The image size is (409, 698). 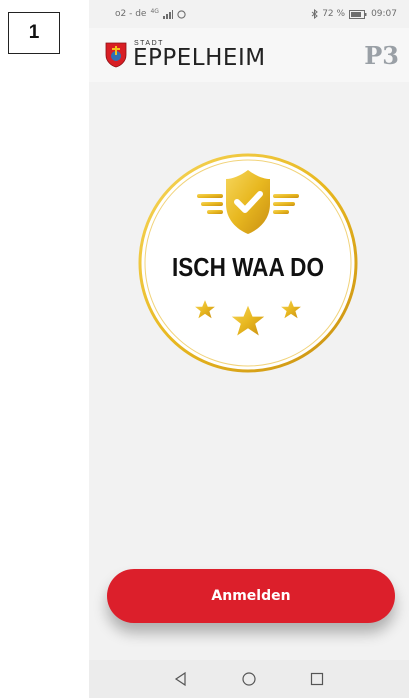 I want to click on brand-name: EPPELHEIM, so click(x=199, y=58).